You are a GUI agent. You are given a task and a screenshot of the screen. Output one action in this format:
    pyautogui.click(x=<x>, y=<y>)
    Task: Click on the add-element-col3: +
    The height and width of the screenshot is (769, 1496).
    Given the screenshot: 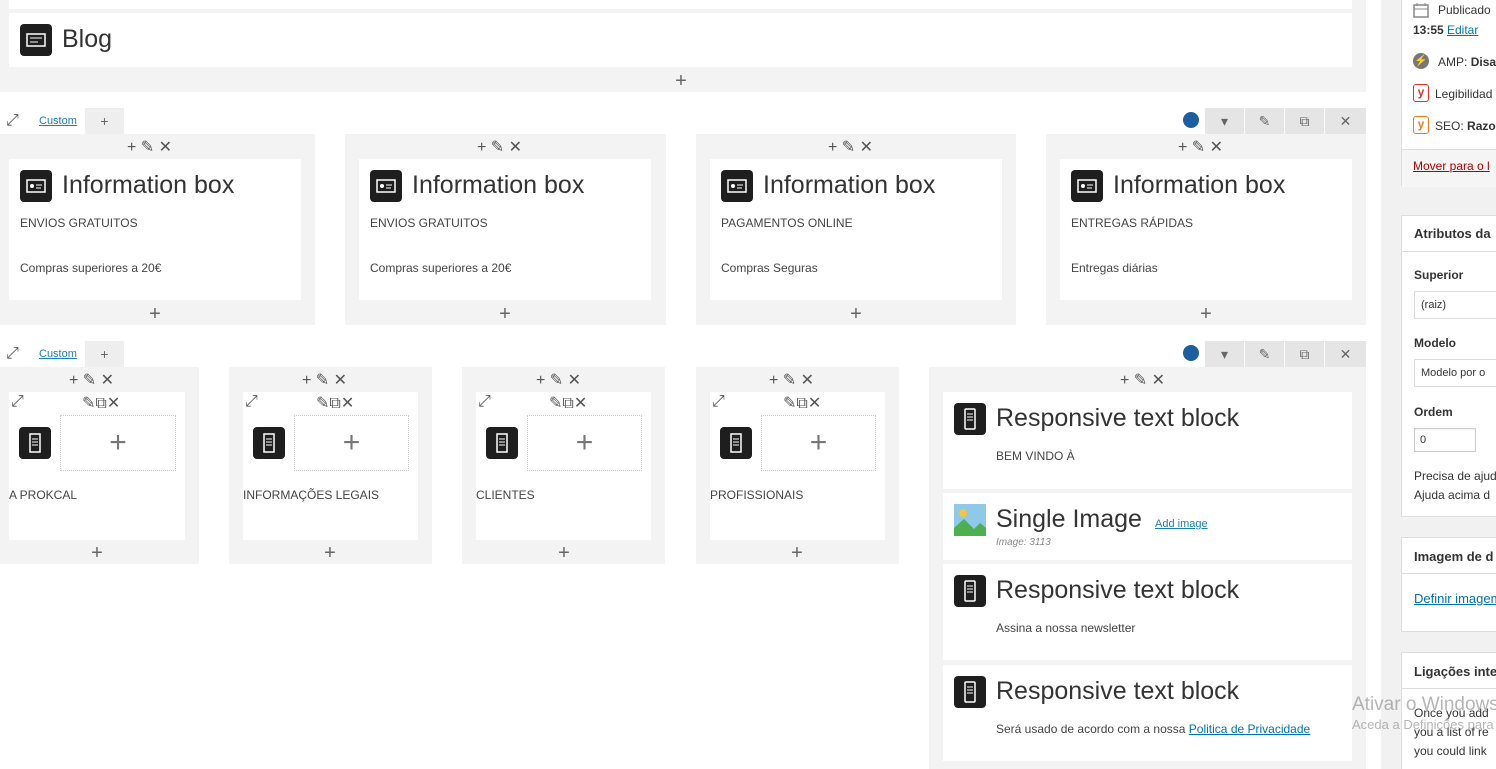 What is the action you would take?
    pyautogui.click(x=856, y=314)
    